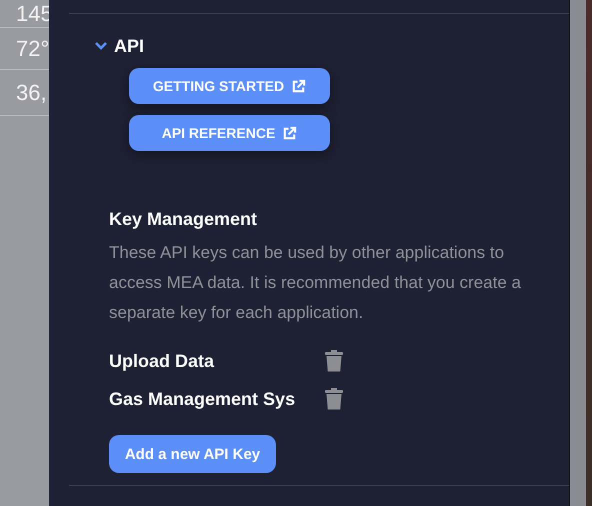 This screenshot has height=506, width=592. Describe the element at coordinates (33, 49) in the screenshot. I see `table-cell: 72°` at that location.